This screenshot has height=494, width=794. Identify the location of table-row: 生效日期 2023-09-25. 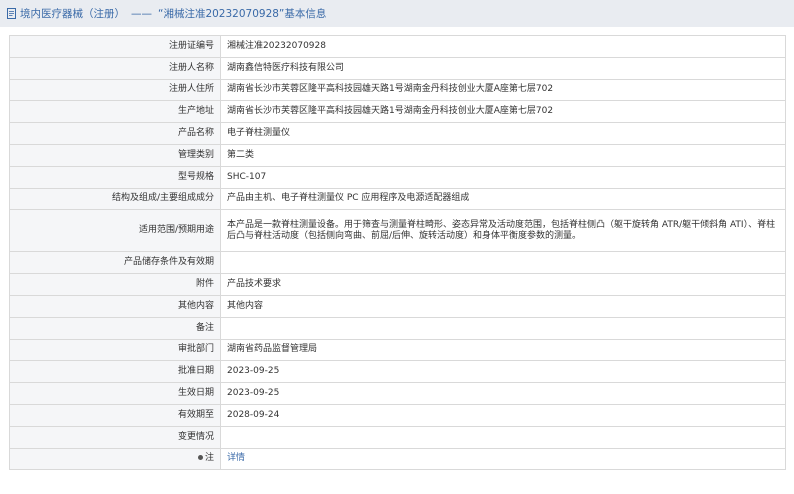
(397, 393).